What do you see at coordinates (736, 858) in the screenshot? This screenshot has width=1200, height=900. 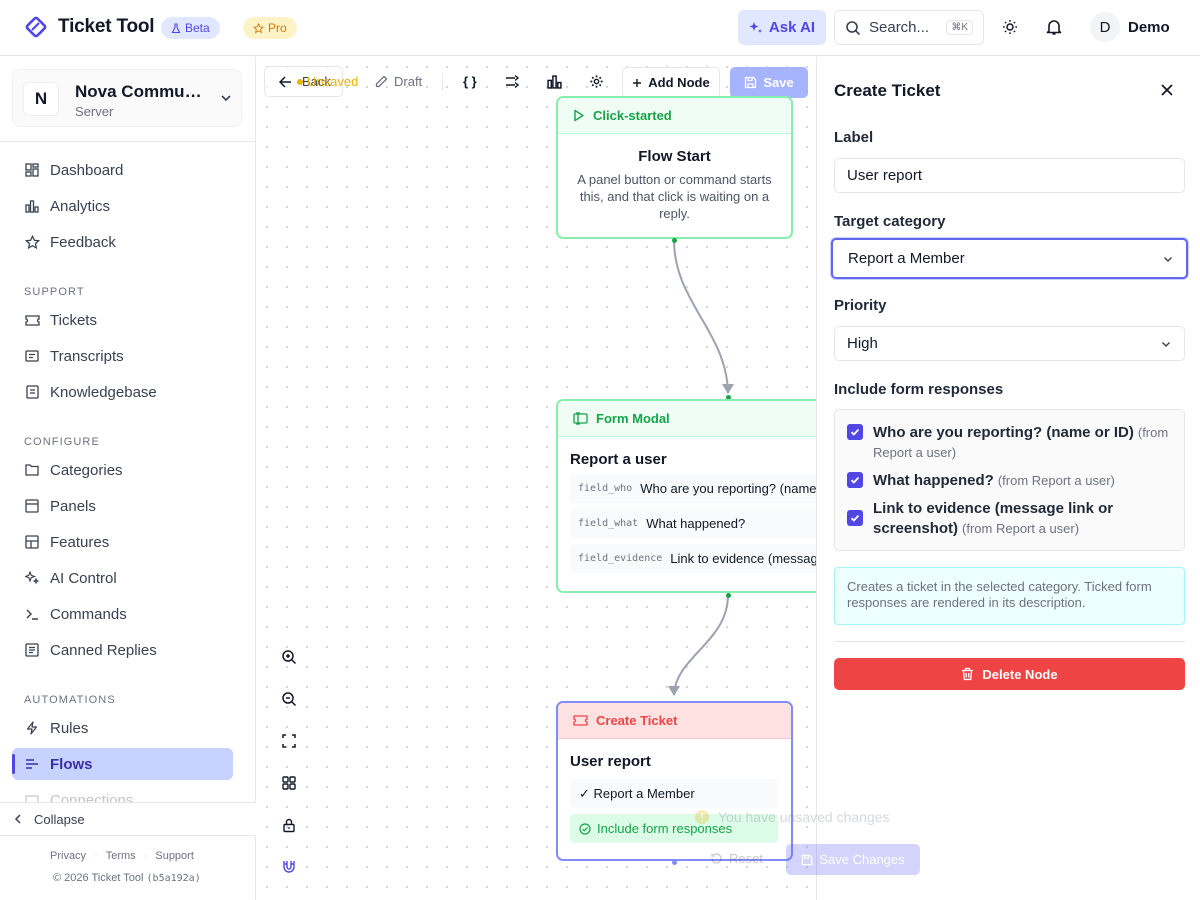 I see `reset-button: Reset` at bounding box center [736, 858].